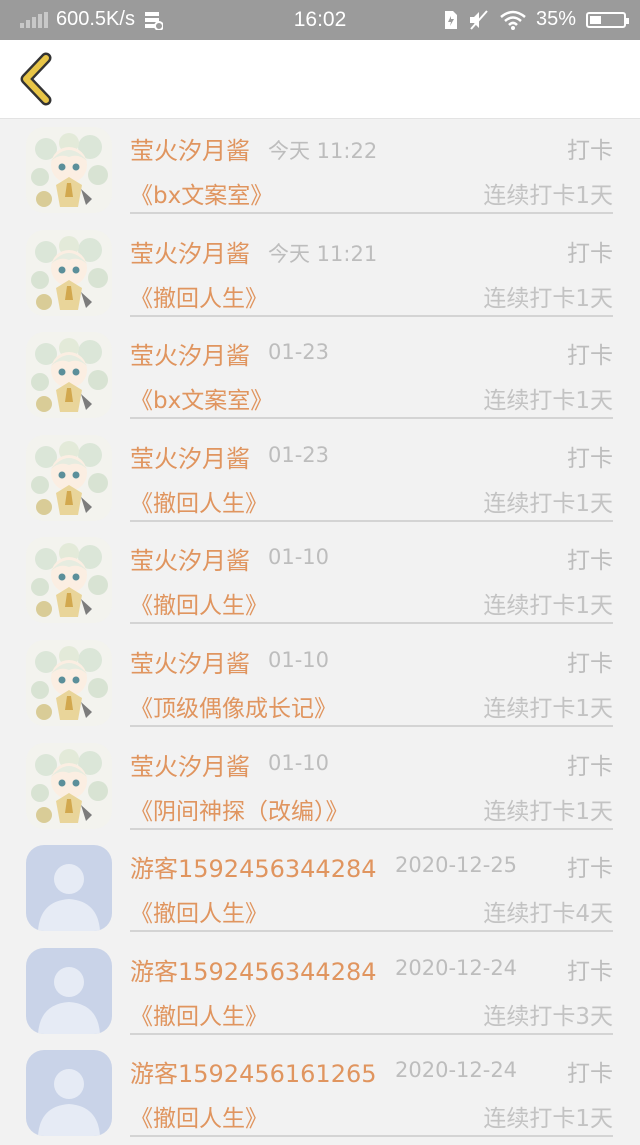  I want to click on record-content: 莹火汐月酱 01-23 打卡《撤回人生》 连续打卡1天, so click(371, 474).